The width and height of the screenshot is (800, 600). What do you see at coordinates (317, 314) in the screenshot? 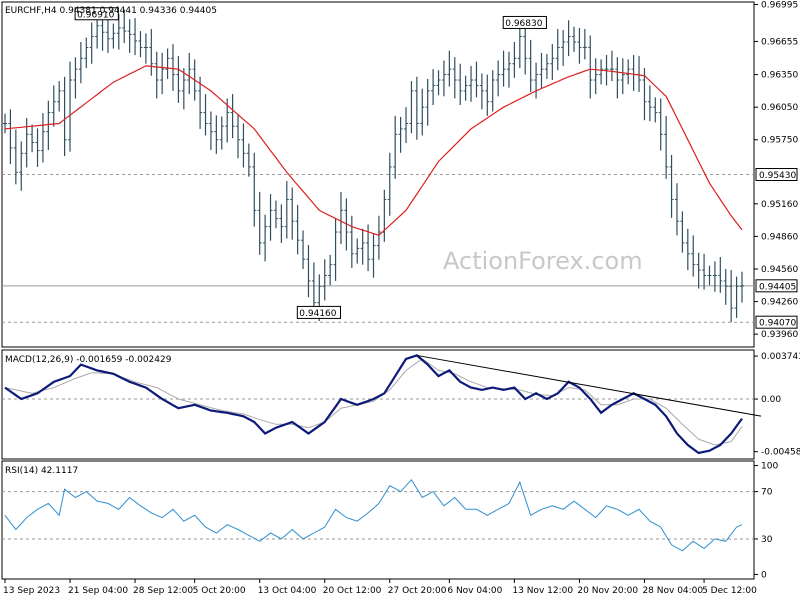
I see `price-annotation-2: 0.94160` at bounding box center [317, 314].